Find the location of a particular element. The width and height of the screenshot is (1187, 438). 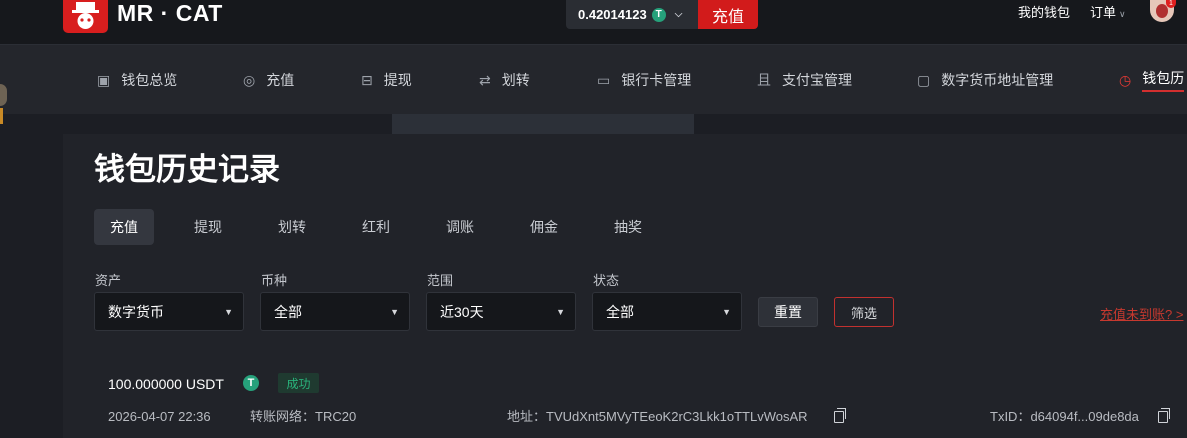

decorative-edge is located at coordinates (4, 104).